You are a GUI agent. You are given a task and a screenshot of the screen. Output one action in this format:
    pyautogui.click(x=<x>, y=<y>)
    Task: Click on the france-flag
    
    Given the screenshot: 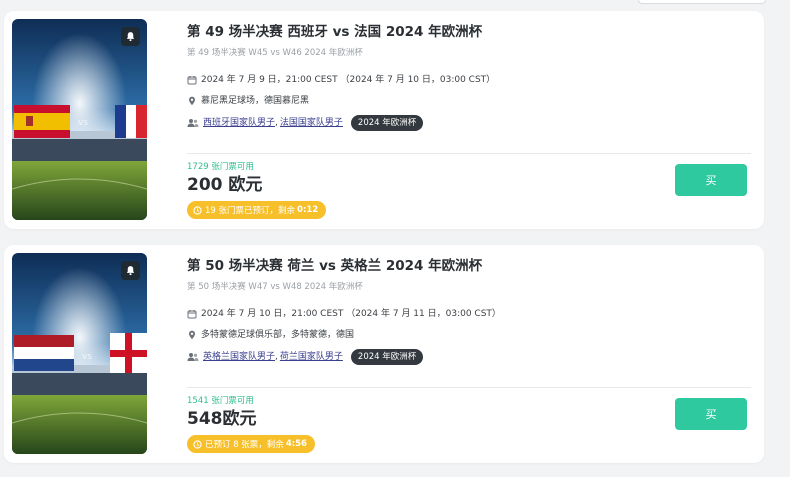 What is the action you would take?
    pyautogui.click(x=131, y=121)
    